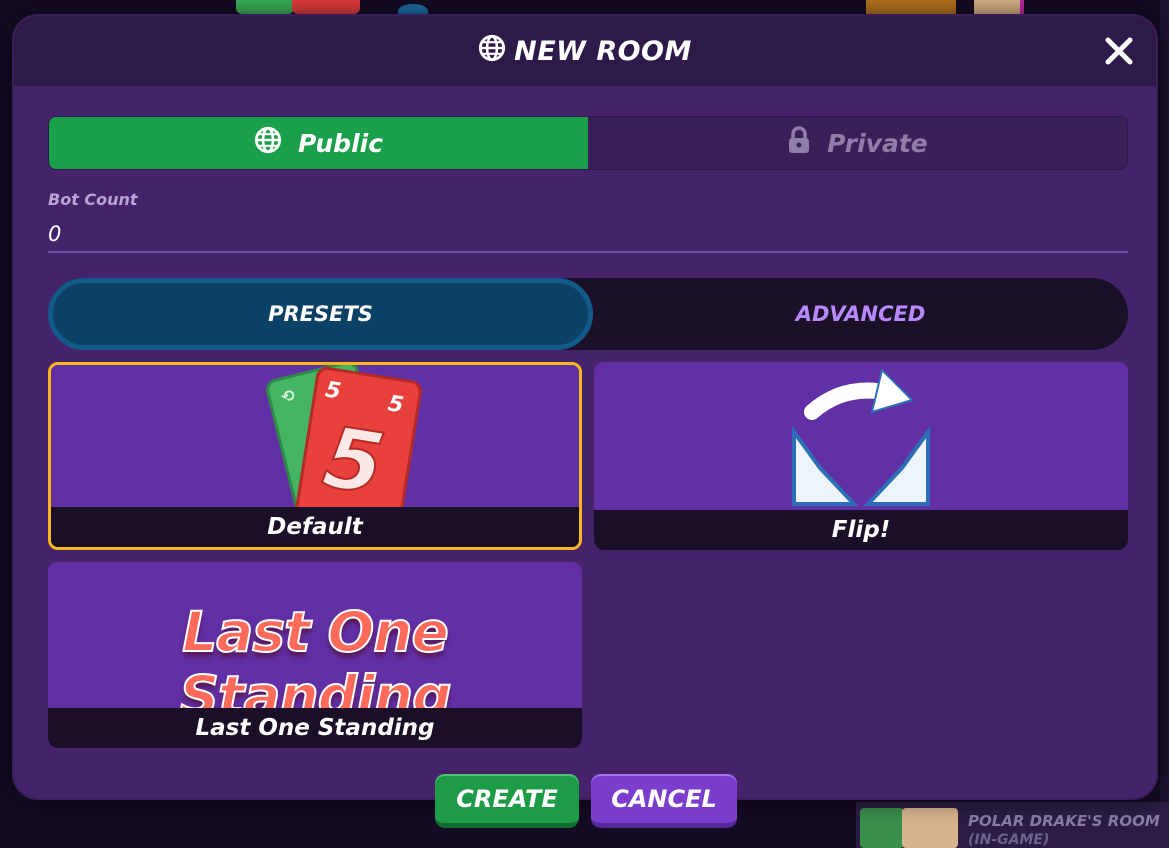  I want to click on tab-presets: PRESETS, so click(320, 314).